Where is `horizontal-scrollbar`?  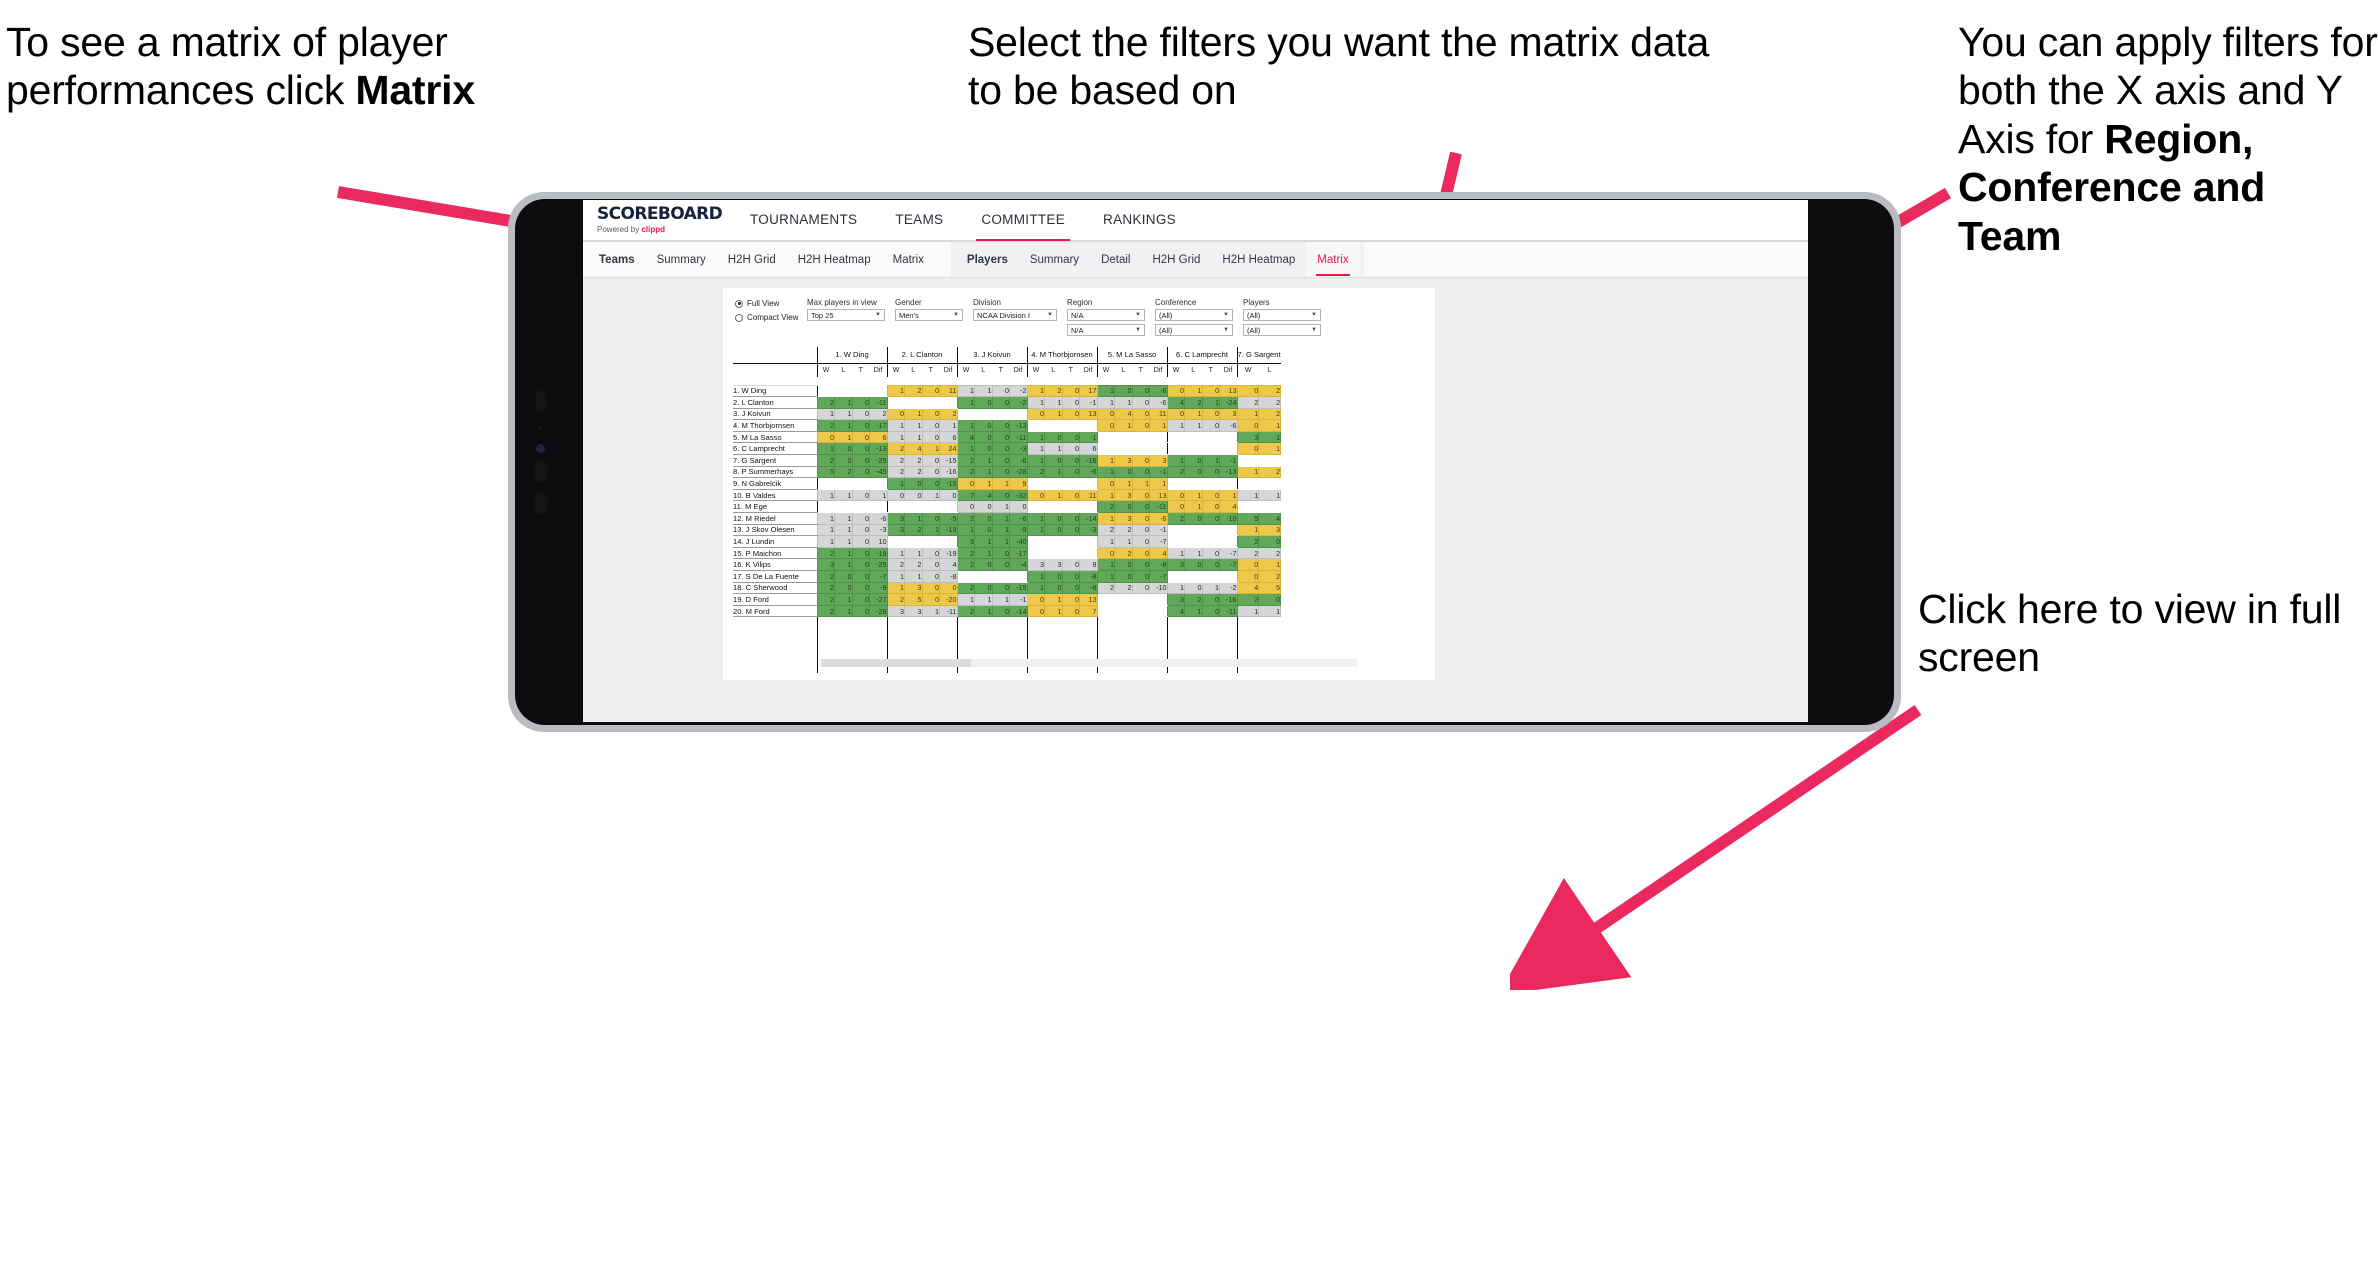
horizontal-scrollbar is located at coordinates (1089, 662).